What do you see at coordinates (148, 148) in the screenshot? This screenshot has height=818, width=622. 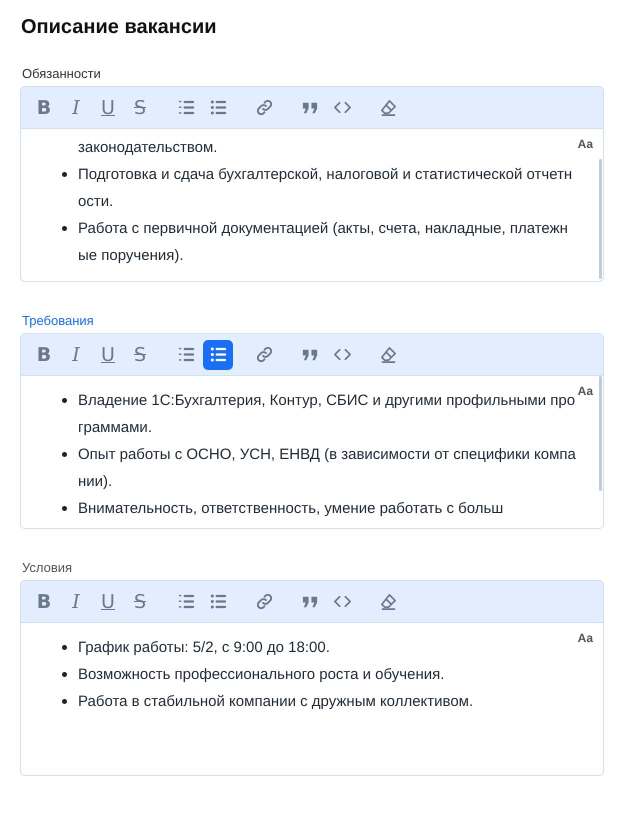 I see `list-item-text: законодательством.` at bounding box center [148, 148].